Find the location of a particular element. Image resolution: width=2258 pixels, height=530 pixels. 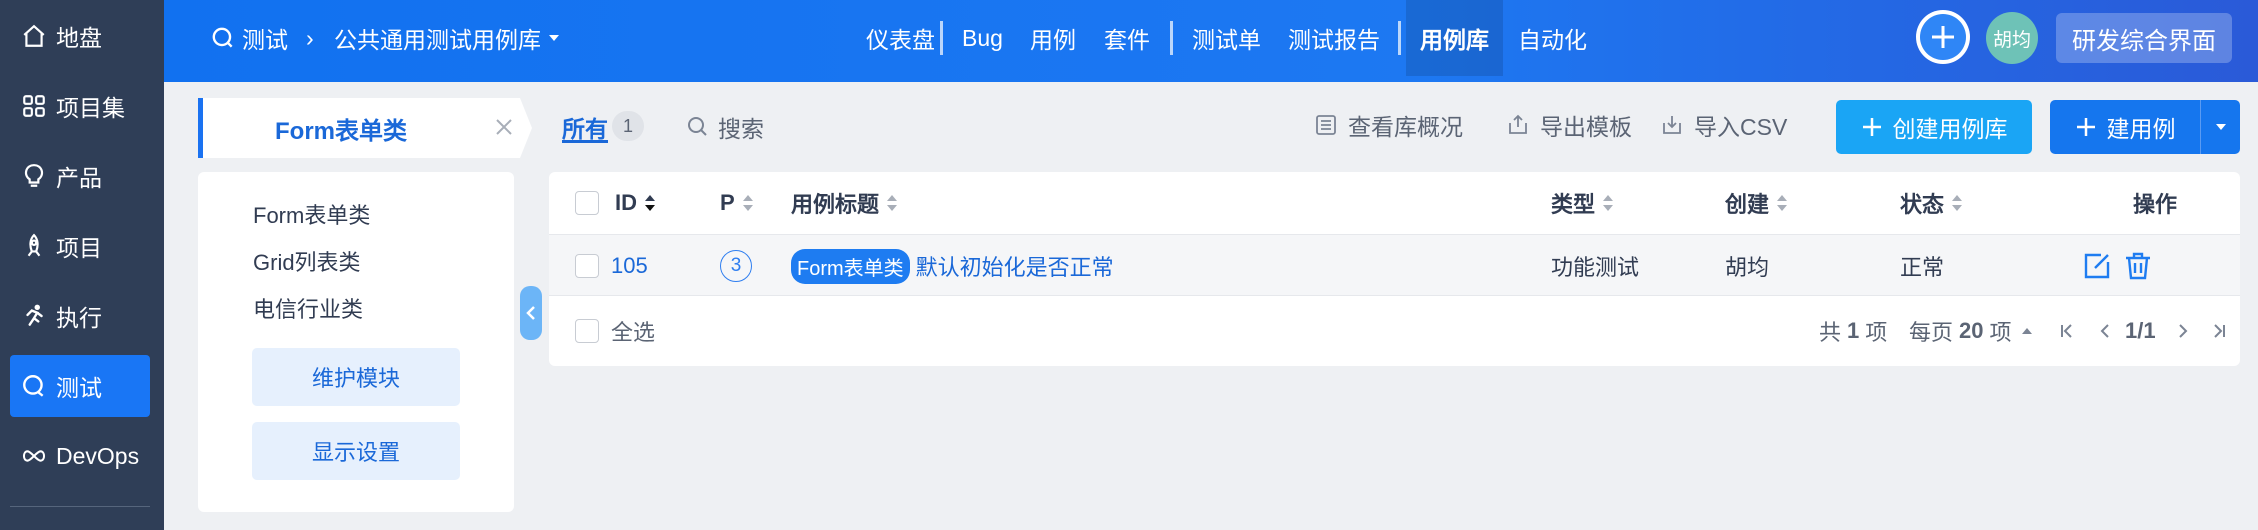

tab-arrow is located at coordinates (526, 128).